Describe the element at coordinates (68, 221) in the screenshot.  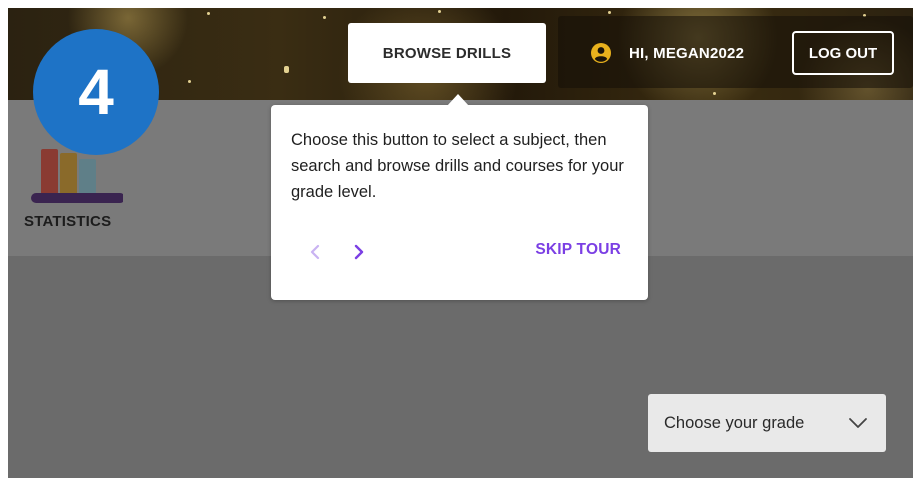
I see `statistics-label: STATISTICS` at that location.